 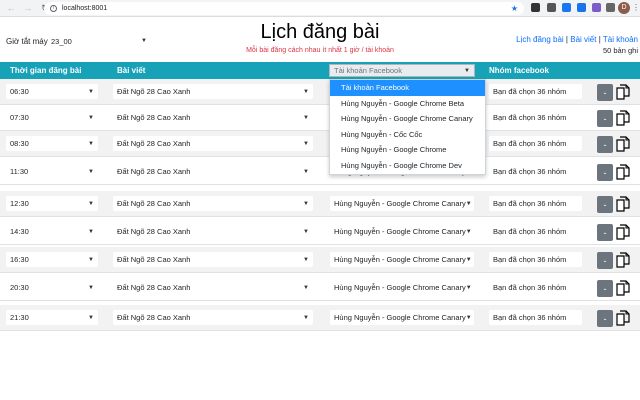 I want to click on dropdown-option: Hùng Nguyễn - Cốc Cốc, so click(x=407, y=135).